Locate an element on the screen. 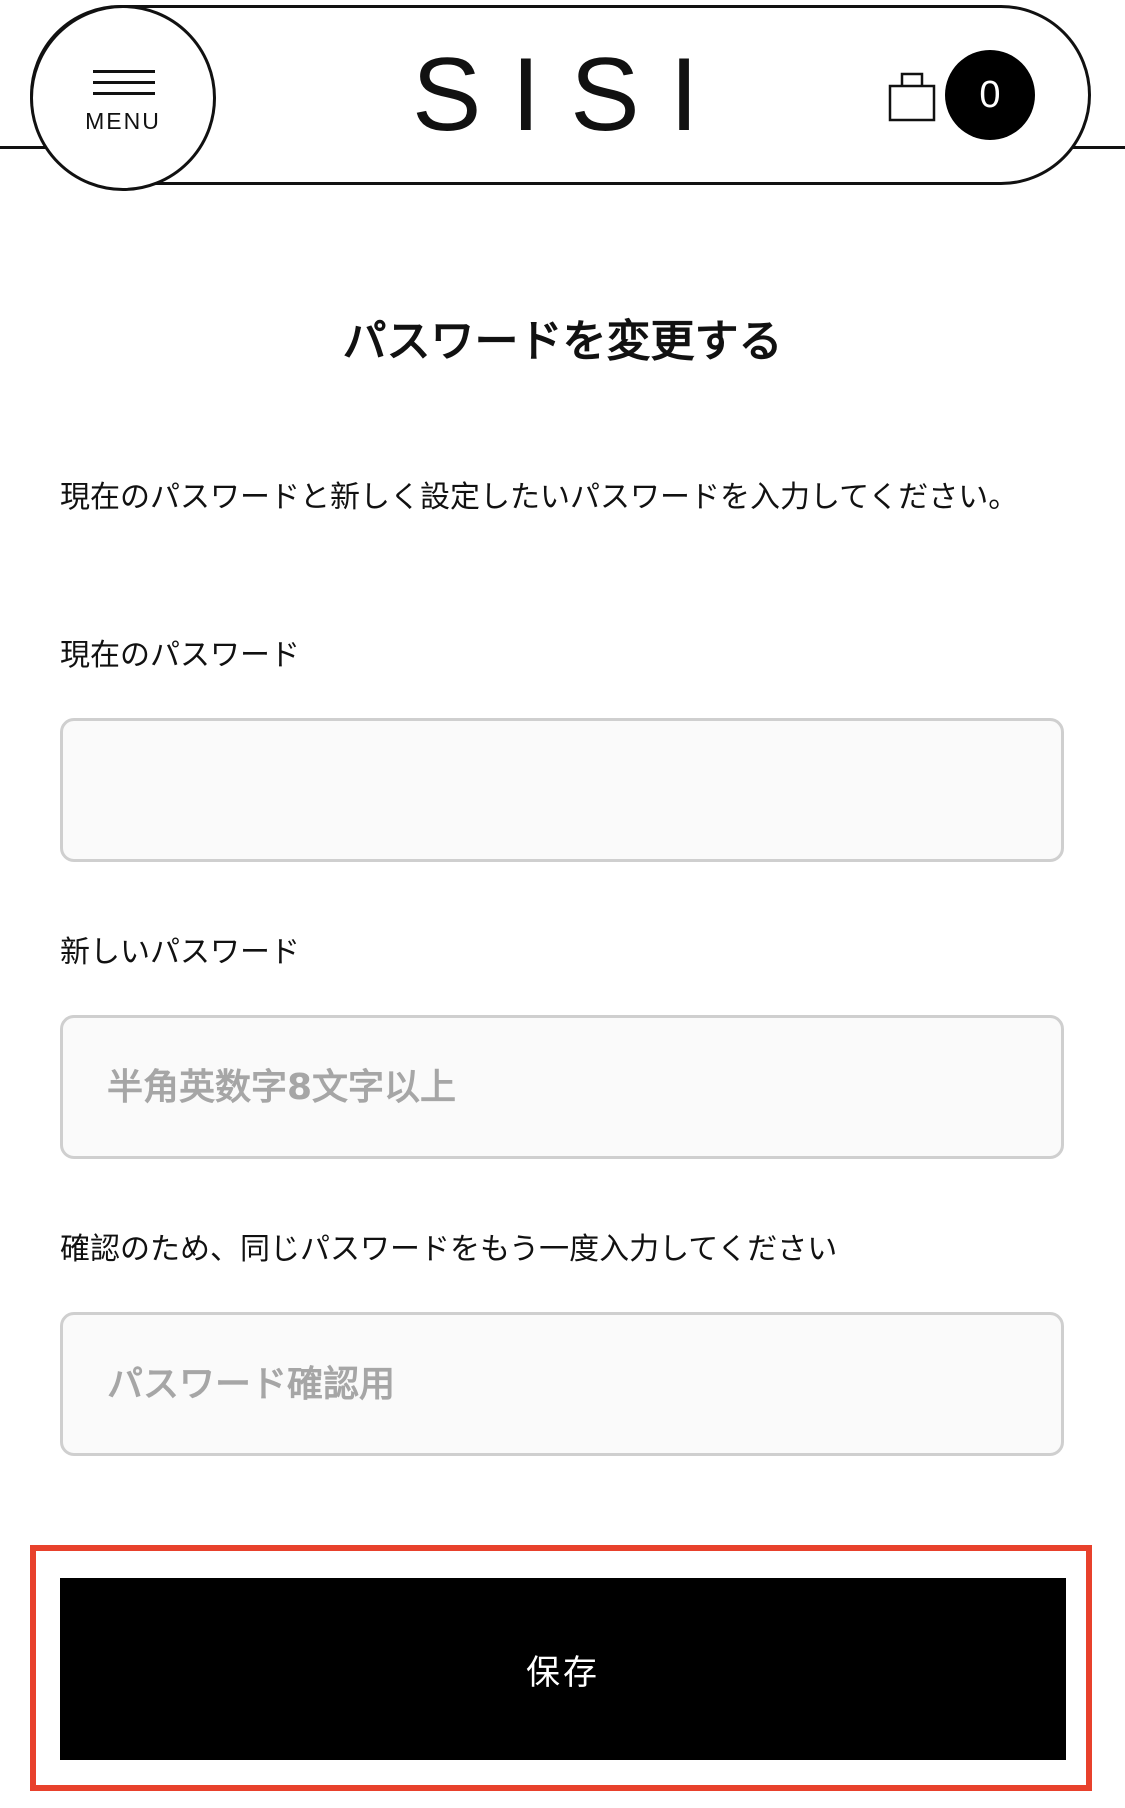 This screenshot has width=1125, height=1808. menu-label: MENU is located at coordinates (123, 121).